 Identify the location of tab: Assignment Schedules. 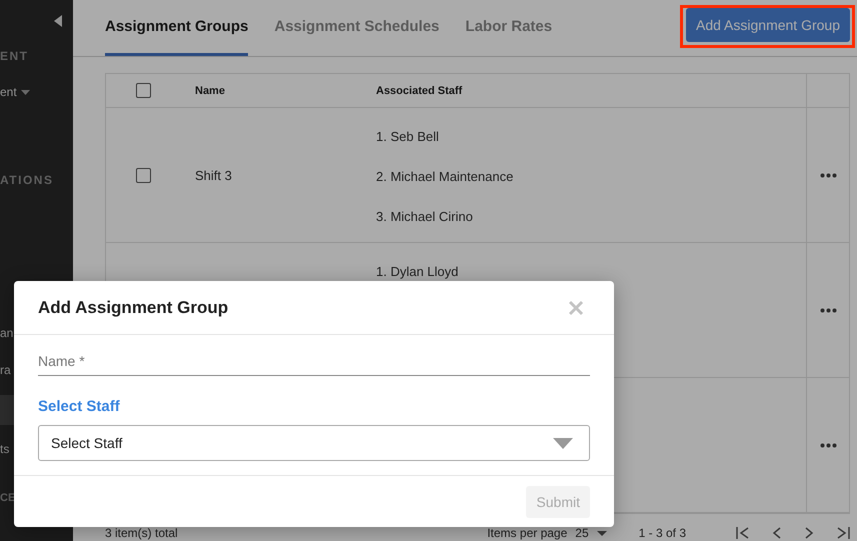
(357, 28).